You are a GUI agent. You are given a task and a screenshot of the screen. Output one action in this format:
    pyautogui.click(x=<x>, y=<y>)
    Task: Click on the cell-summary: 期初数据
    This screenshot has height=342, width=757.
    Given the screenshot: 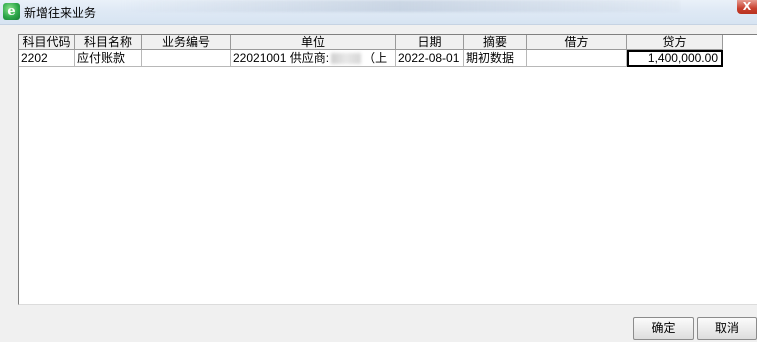 What is the action you would take?
    pyautogui.click(x=495, y=58)
    